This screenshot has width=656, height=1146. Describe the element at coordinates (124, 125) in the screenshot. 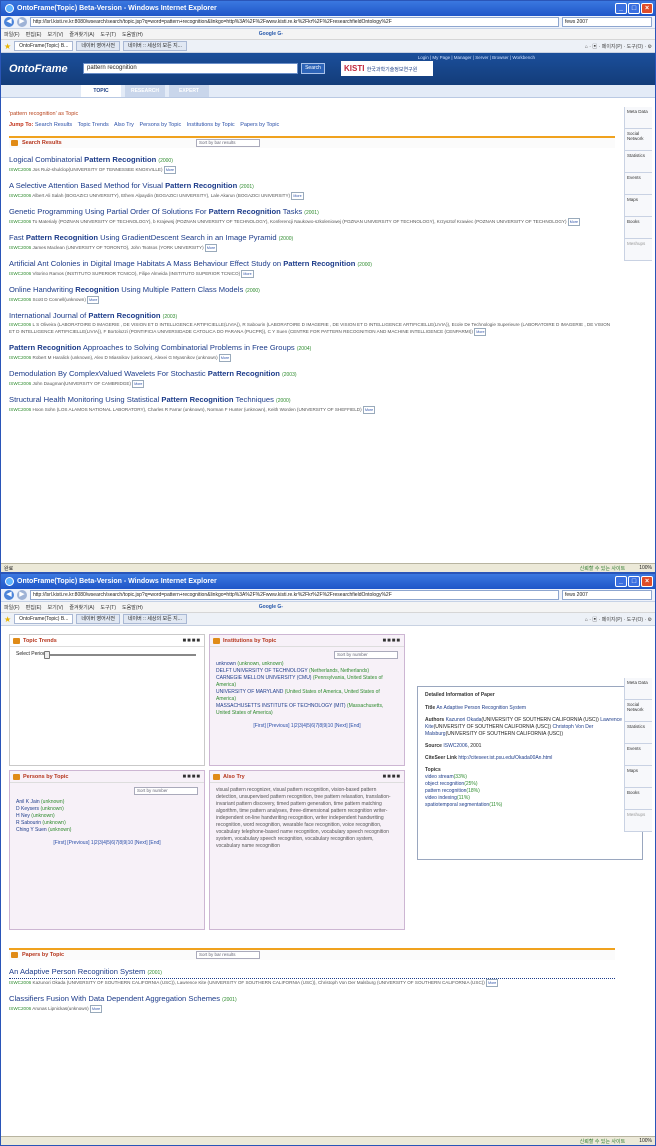

I see `jump-also-try: Also Try` at that location.